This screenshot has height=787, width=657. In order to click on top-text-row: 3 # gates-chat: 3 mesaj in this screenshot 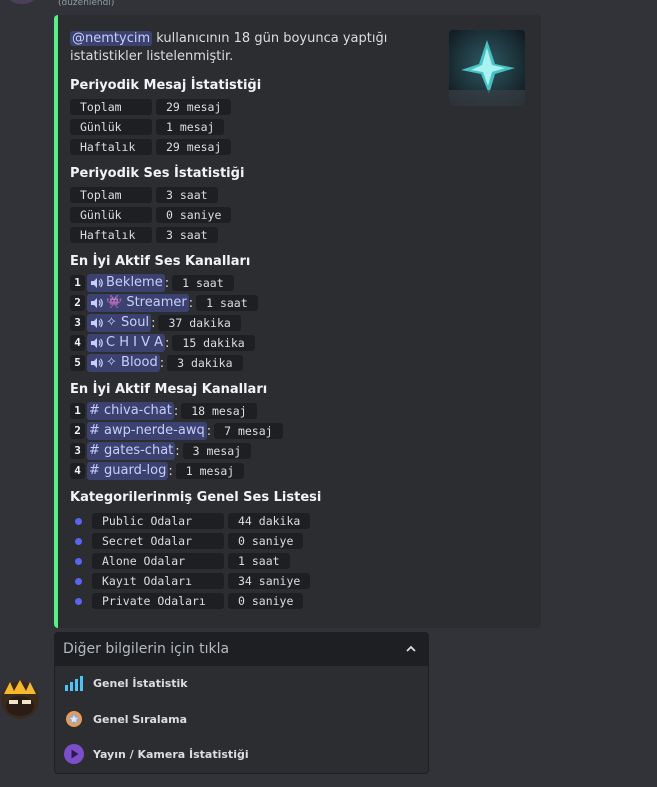, I will do `click(161, 451)`.